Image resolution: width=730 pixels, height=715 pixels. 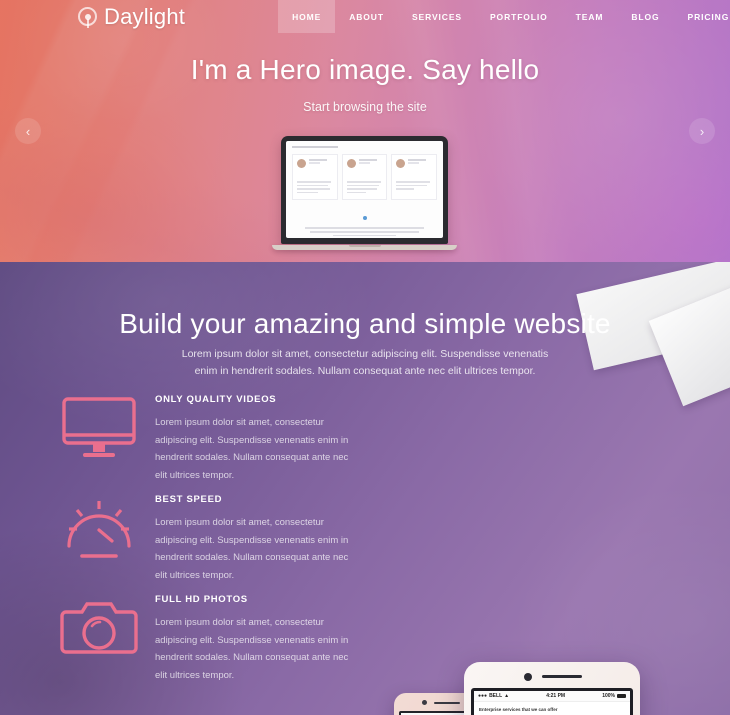 I want to click on speedometer-icon, so click(x=99, y=527).